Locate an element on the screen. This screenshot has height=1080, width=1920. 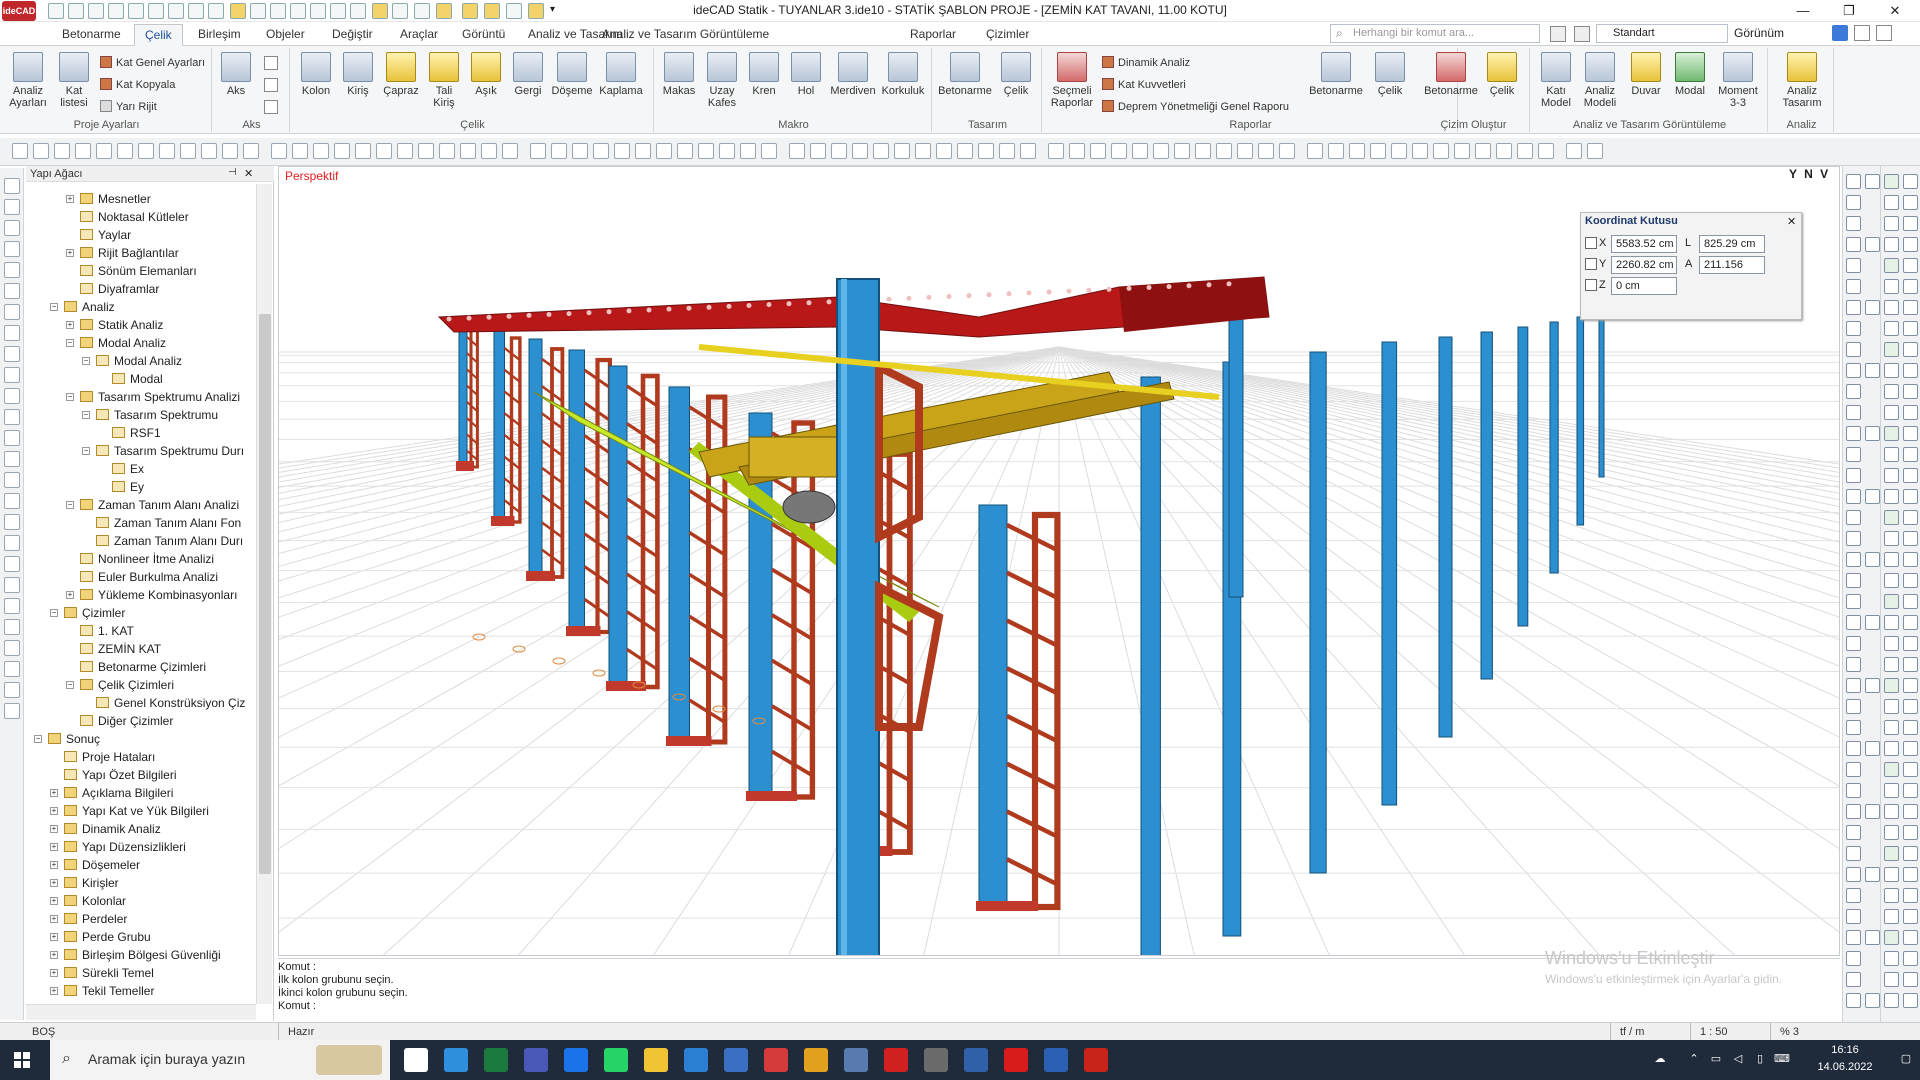
analysis-quick-icon is located at coordinates (444, 11).